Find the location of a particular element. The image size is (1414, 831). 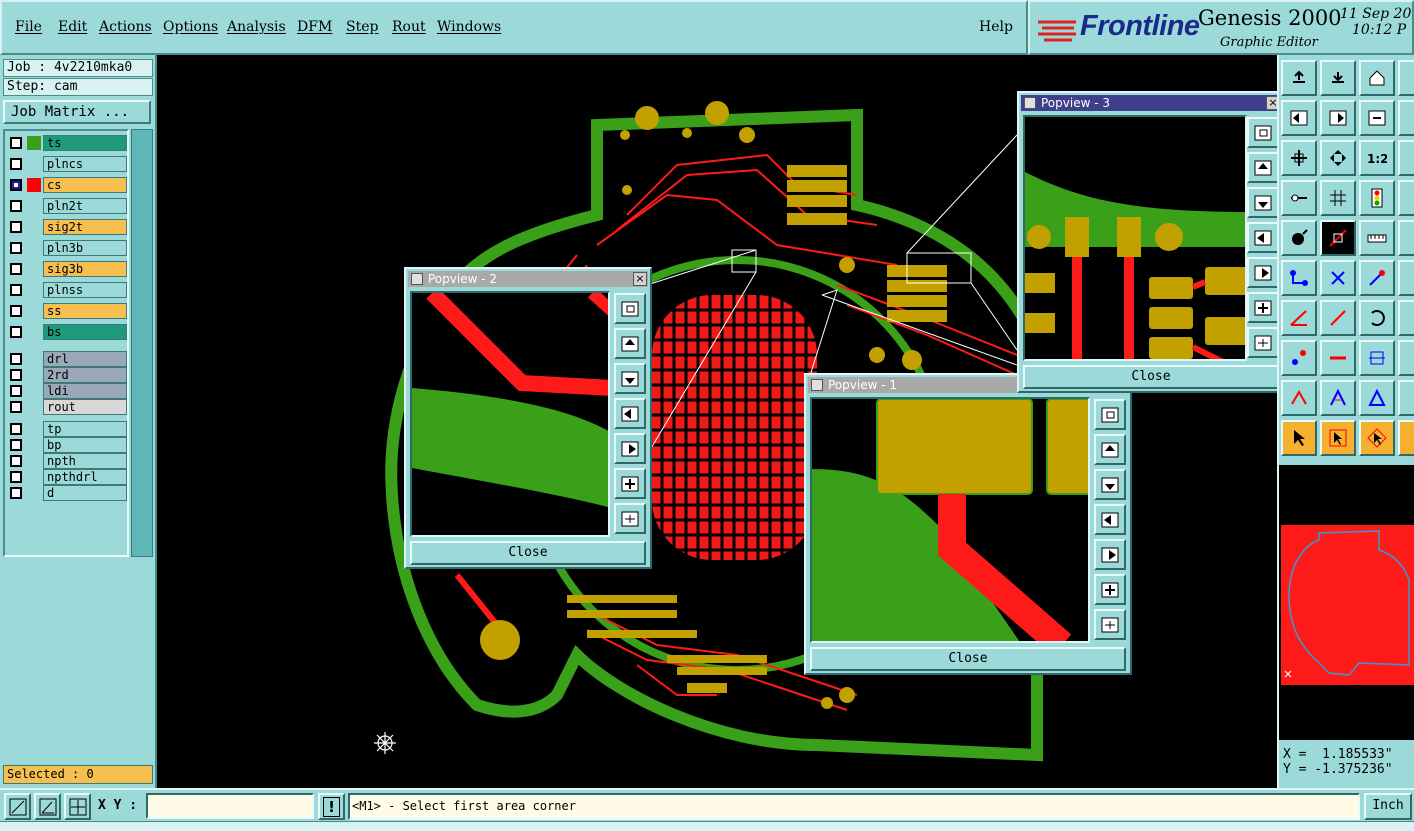

menu-step: Step is located at coordinates (362, 27).